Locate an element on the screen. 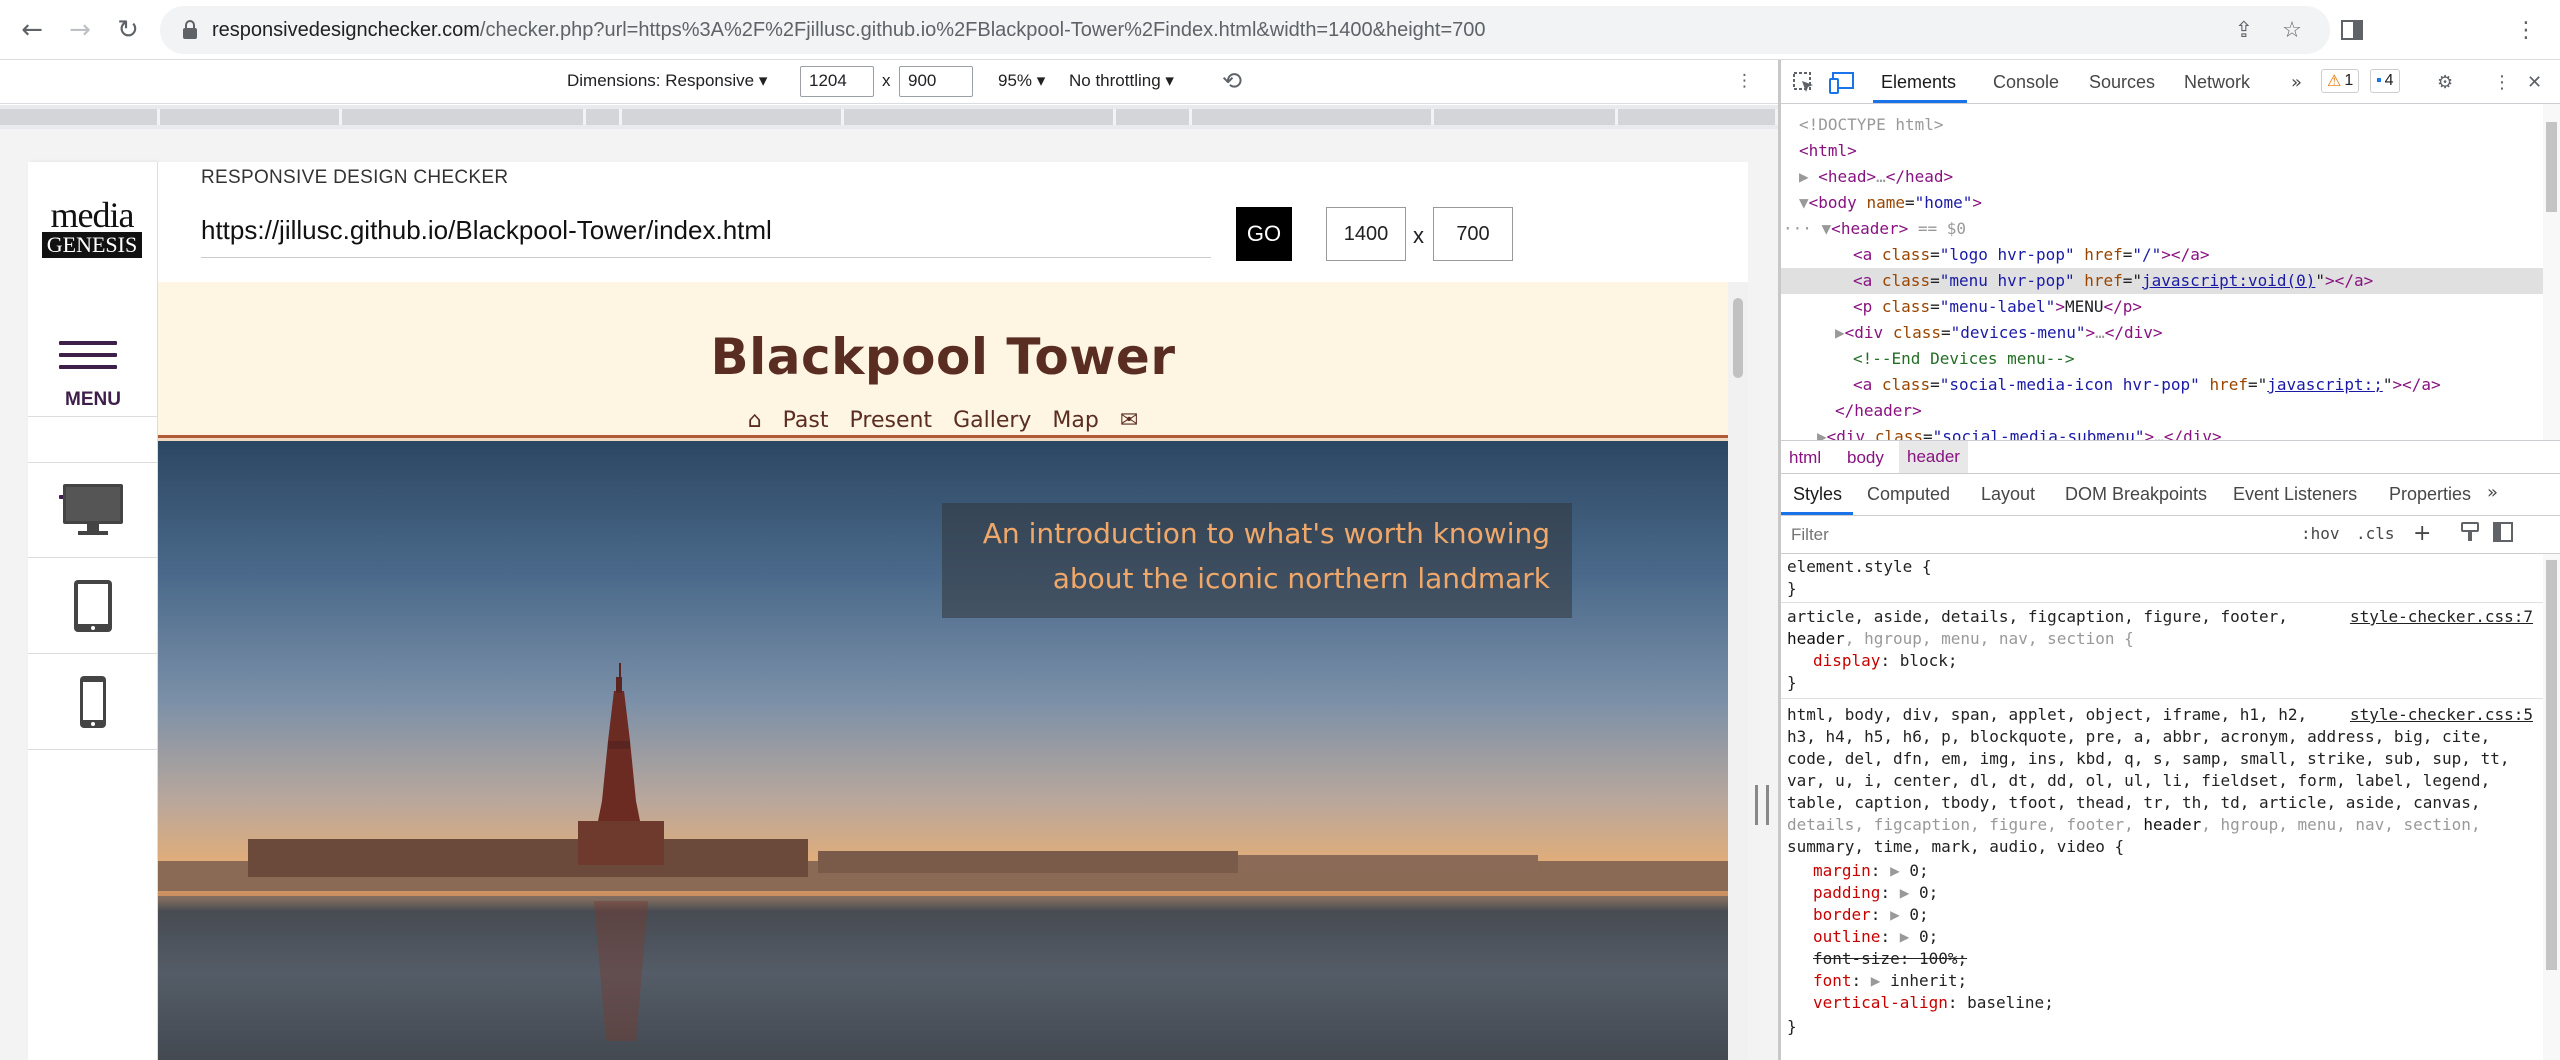 This screenshot has width=2560, height=1060. back-icon: ← is located at coordinates (32, 30).